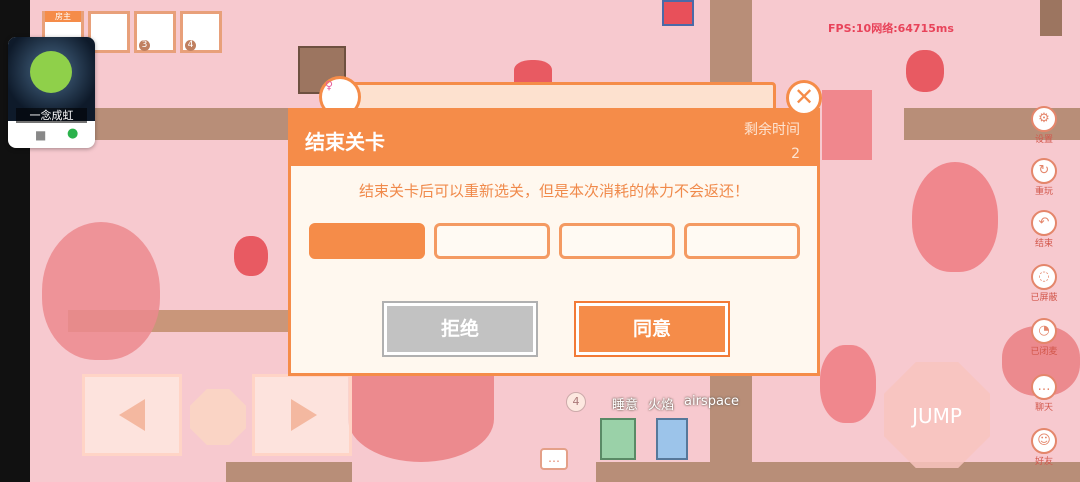 The image size is (1080, 482). What do you see at coordinates (625, 405) in the screenshot?
I see `player-name: 睡意` at bounding box center [625, 405].